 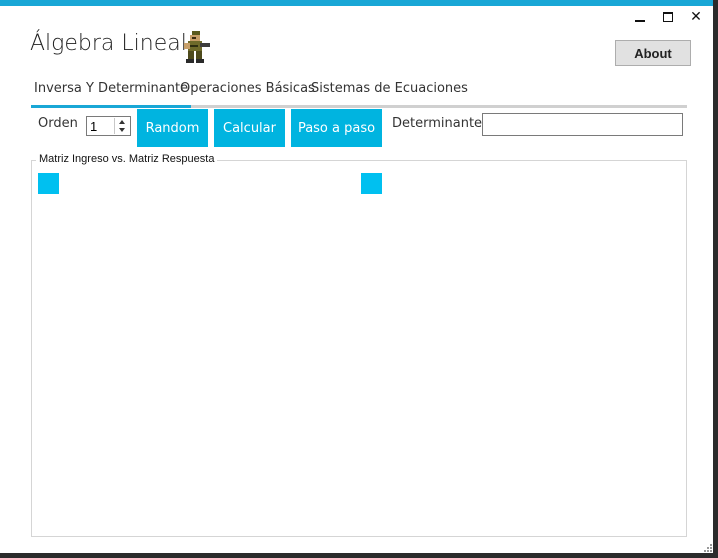 What do you see at coordinates (48, 183) in the screenshot?
I see `input-matrix-cell` at bounding box center [48, 183].